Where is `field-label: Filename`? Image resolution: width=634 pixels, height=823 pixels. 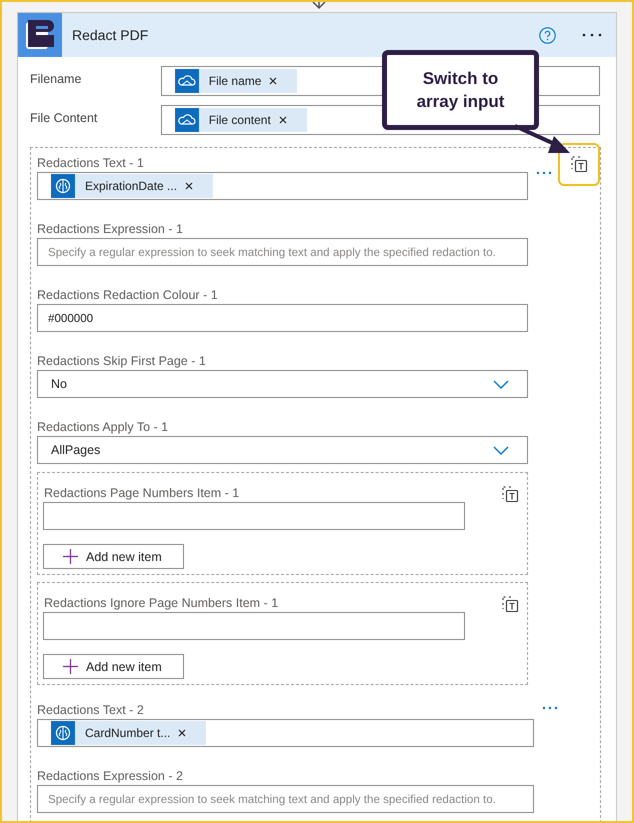 field-label: Filename is located at coordinates (56, 78).